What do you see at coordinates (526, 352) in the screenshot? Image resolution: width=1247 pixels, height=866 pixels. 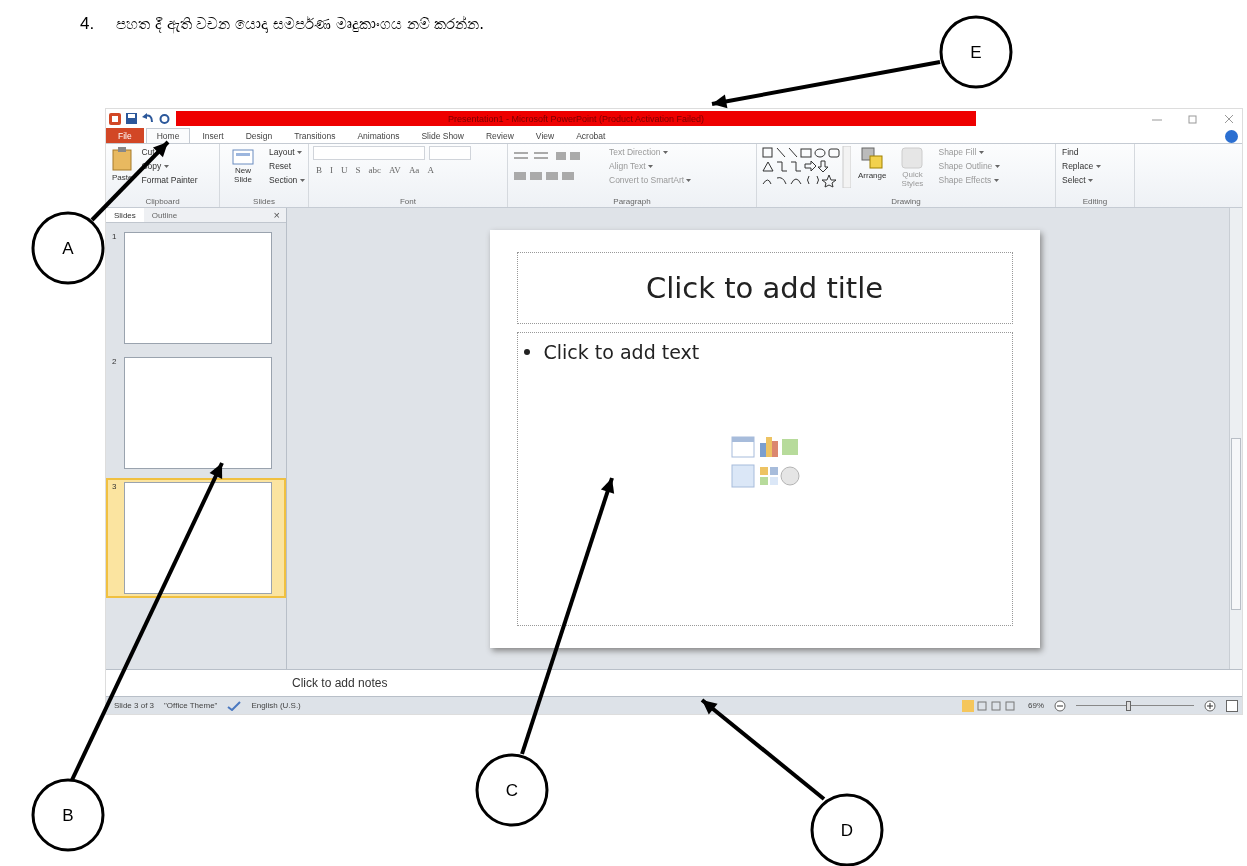 I see `bullet-icon` at bounding box center [526, 352].